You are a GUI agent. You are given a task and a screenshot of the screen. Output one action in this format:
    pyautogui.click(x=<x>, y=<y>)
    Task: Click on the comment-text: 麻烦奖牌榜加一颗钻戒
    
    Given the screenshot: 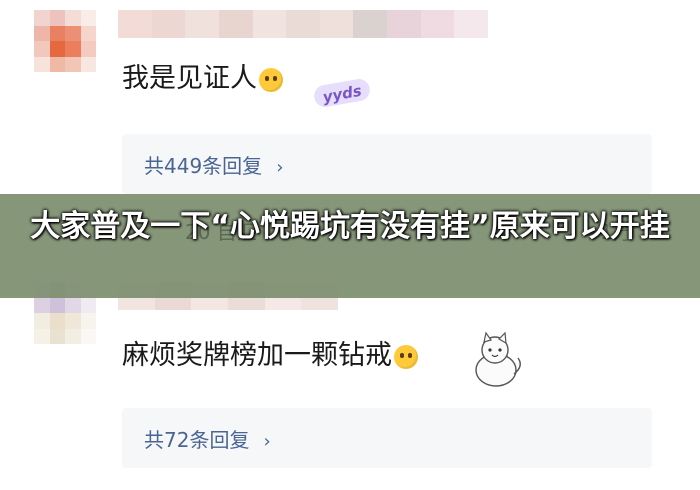 What is the action you would take?
    pyautogui.click(x=270, y=352)
    